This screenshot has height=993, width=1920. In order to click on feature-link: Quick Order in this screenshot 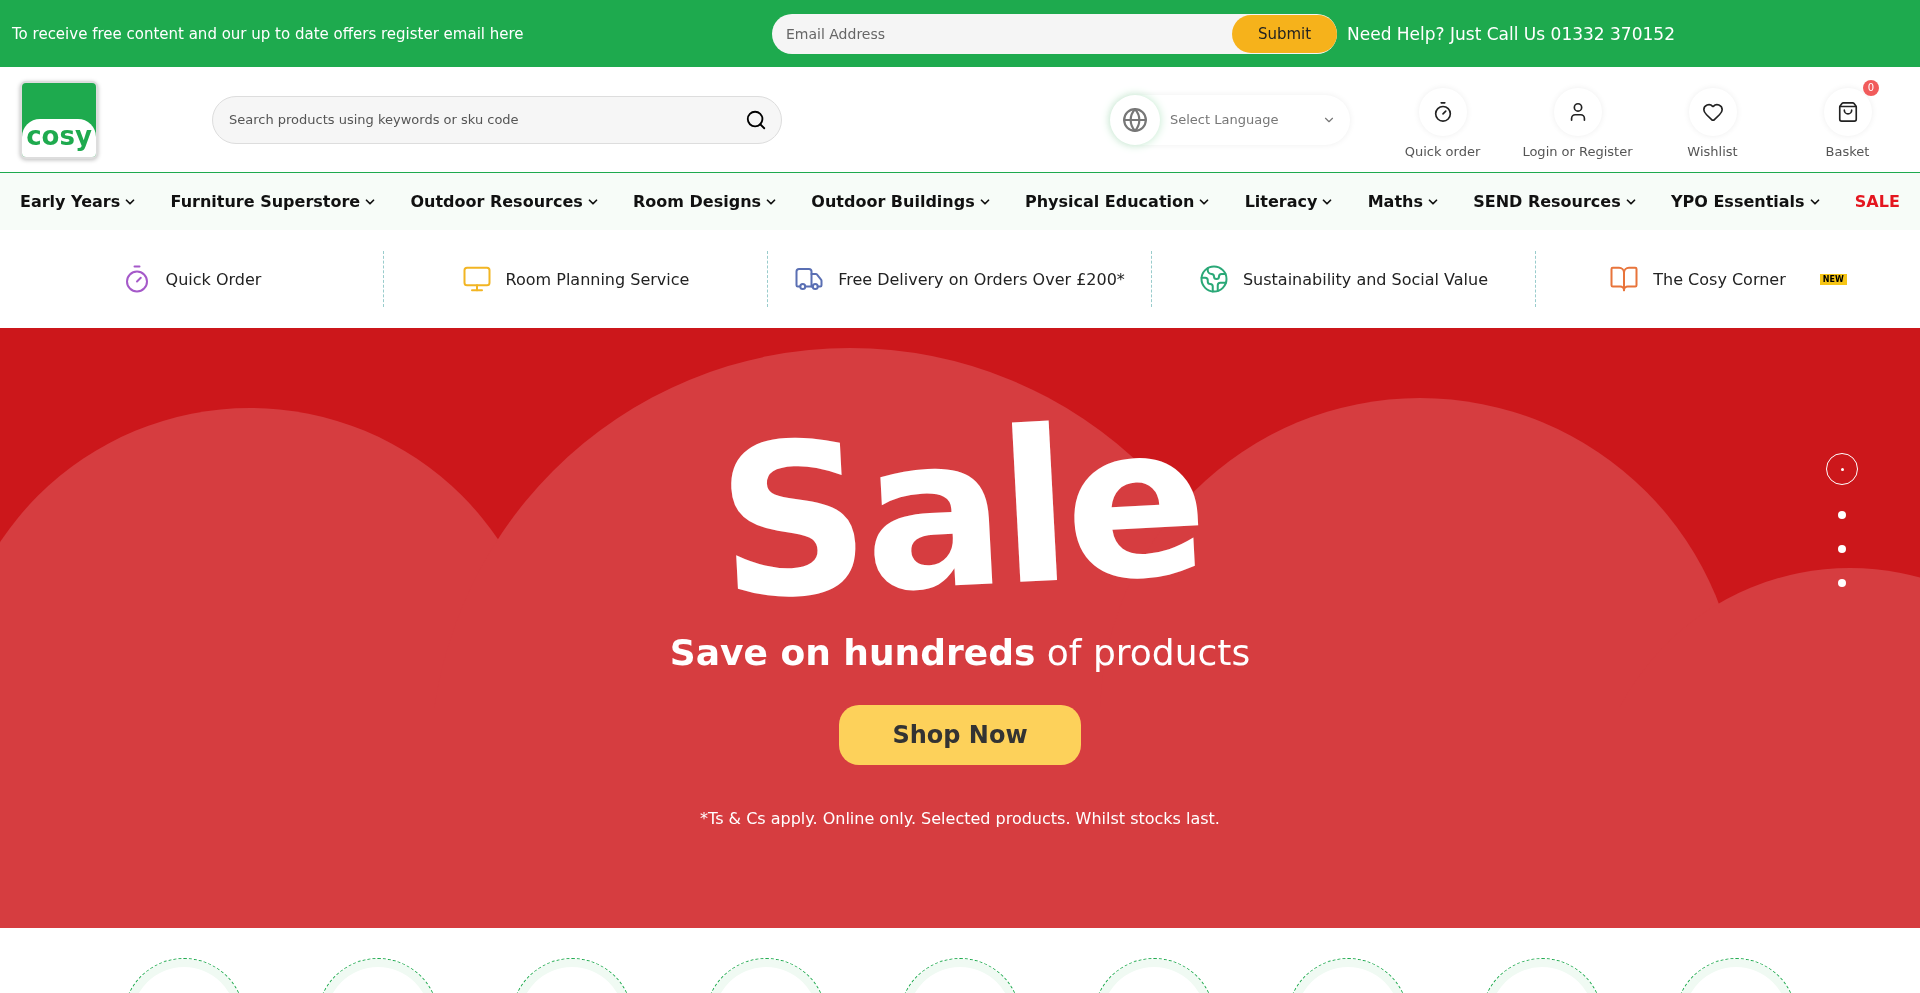, I will do `click(213, 279)`.